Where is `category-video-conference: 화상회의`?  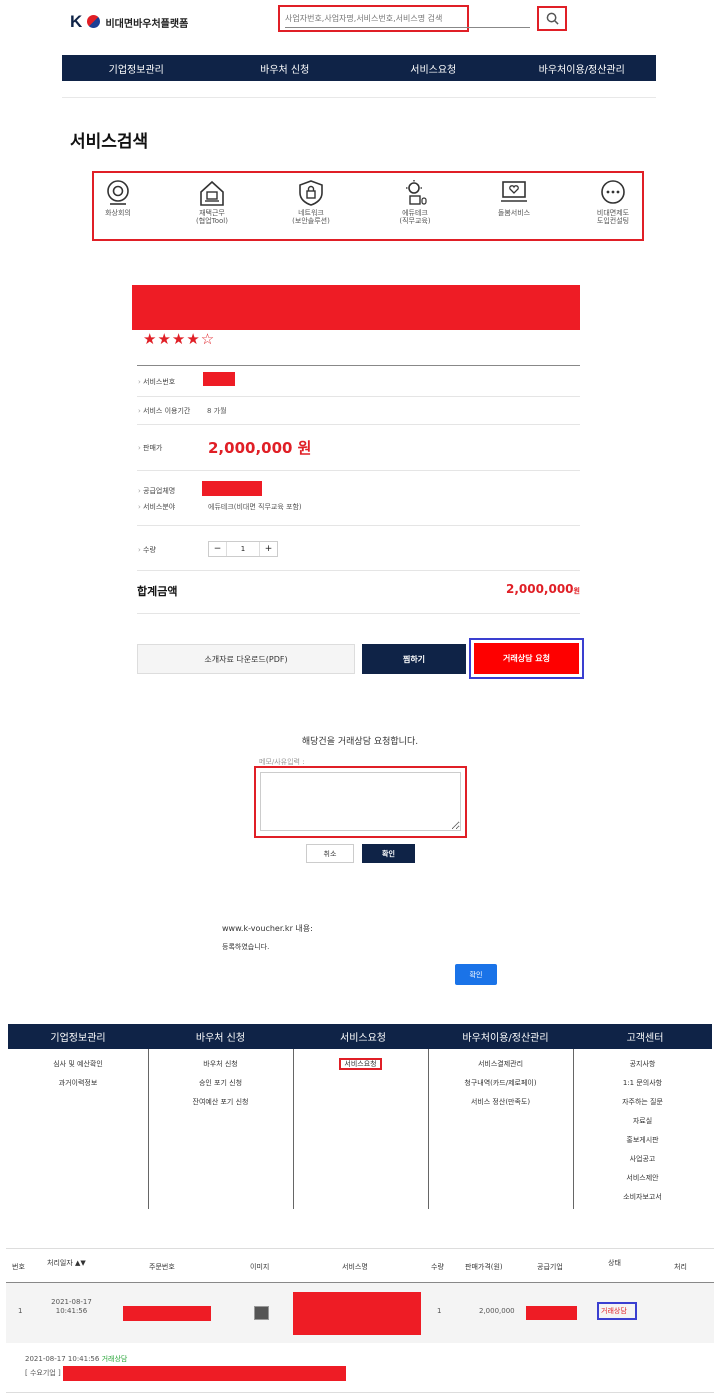
category-video-conference: 화상회의 is located at coordinates (118, 195).